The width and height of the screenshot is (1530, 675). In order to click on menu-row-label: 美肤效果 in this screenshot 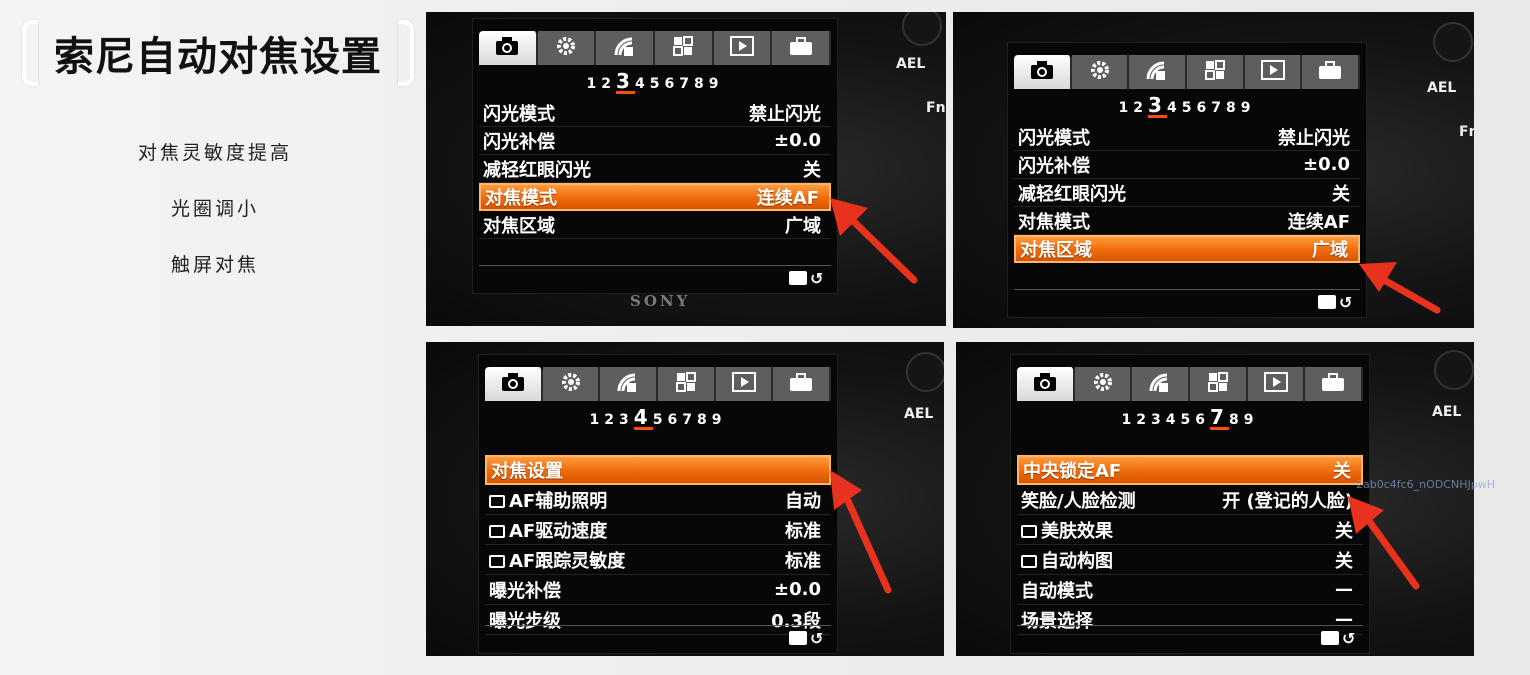, I will do `click(1077, 531)`.